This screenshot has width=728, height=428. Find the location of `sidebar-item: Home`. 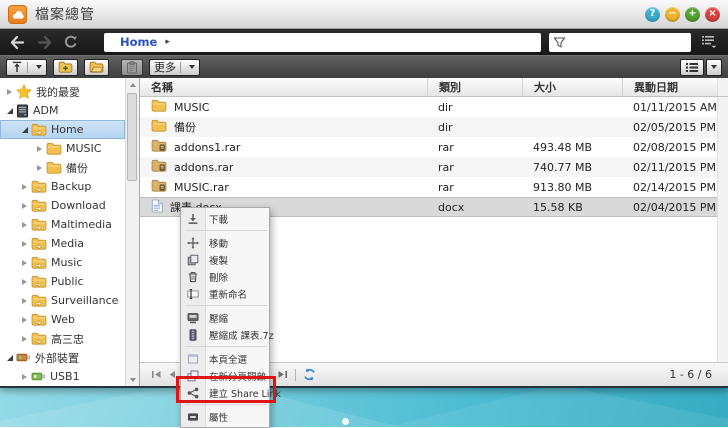

sidebar-item: Home is located at coordinates (62, 129).